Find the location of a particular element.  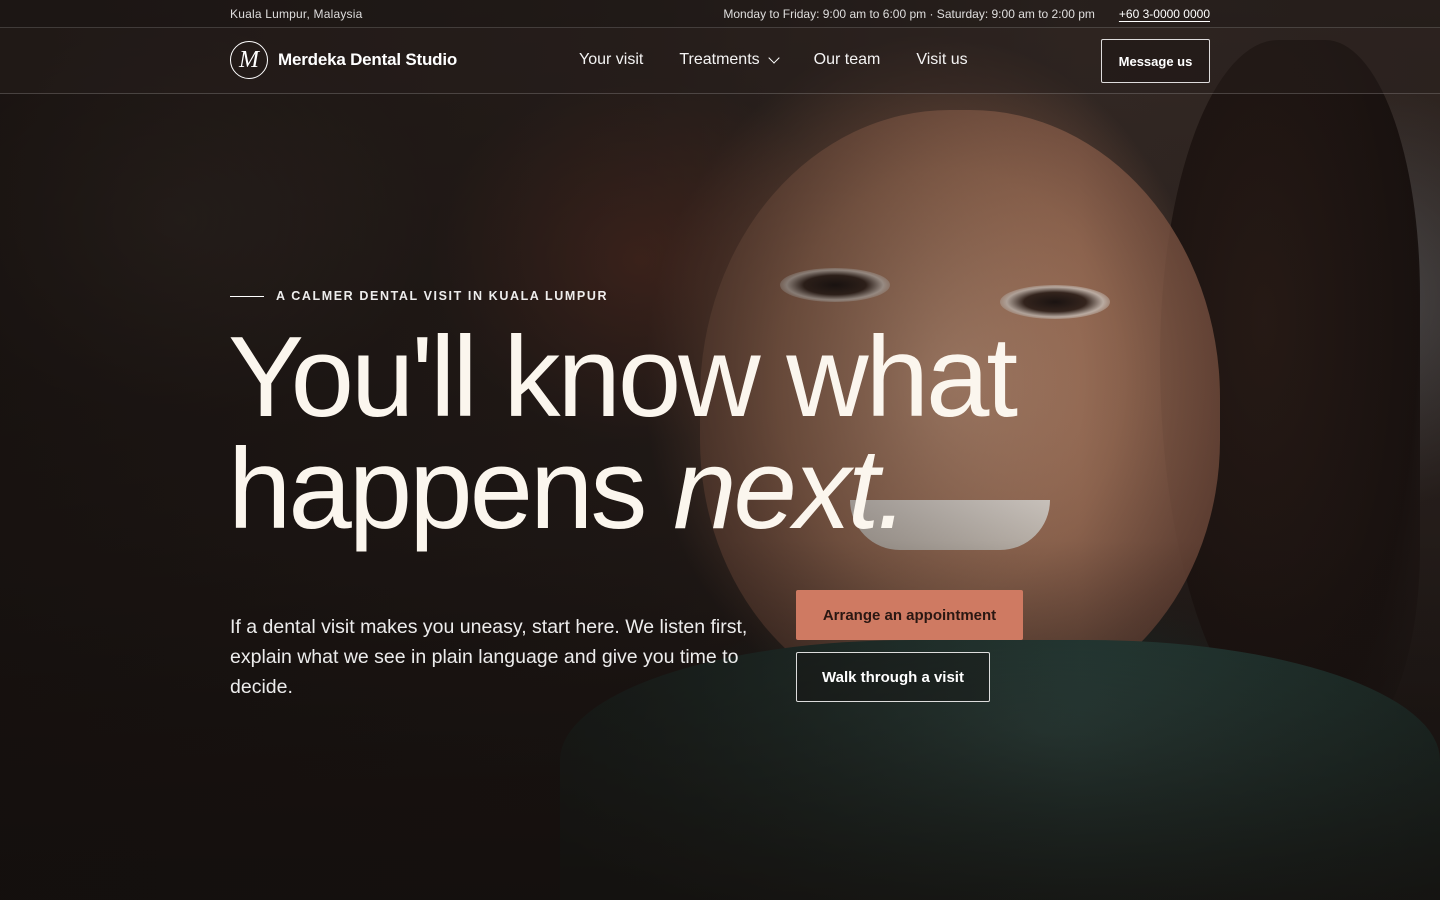

nav-item-our-team: Our team is located at coordinates (847, 60).